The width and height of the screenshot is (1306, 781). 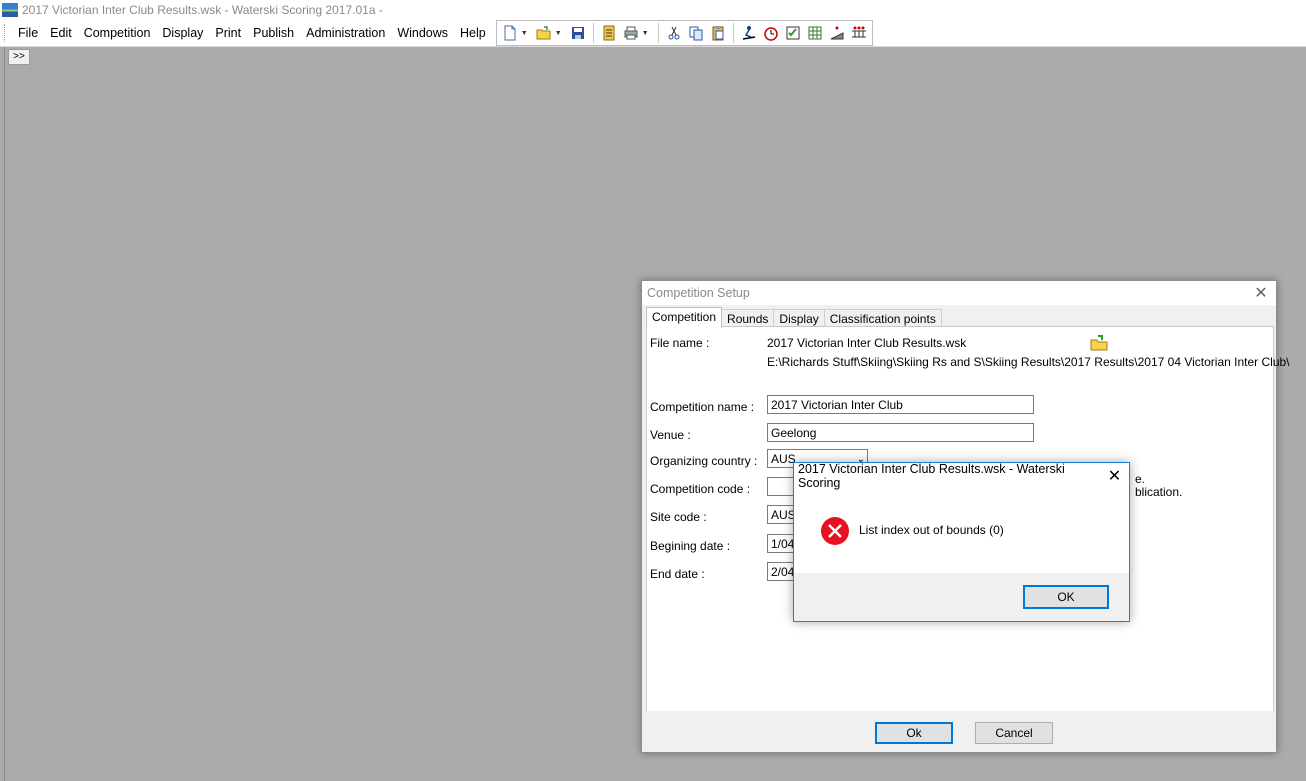 What do you see at coordinates (677, 574) in the screenshot?
I see `end-date-label: End date :` at bounding box center [677, 574].